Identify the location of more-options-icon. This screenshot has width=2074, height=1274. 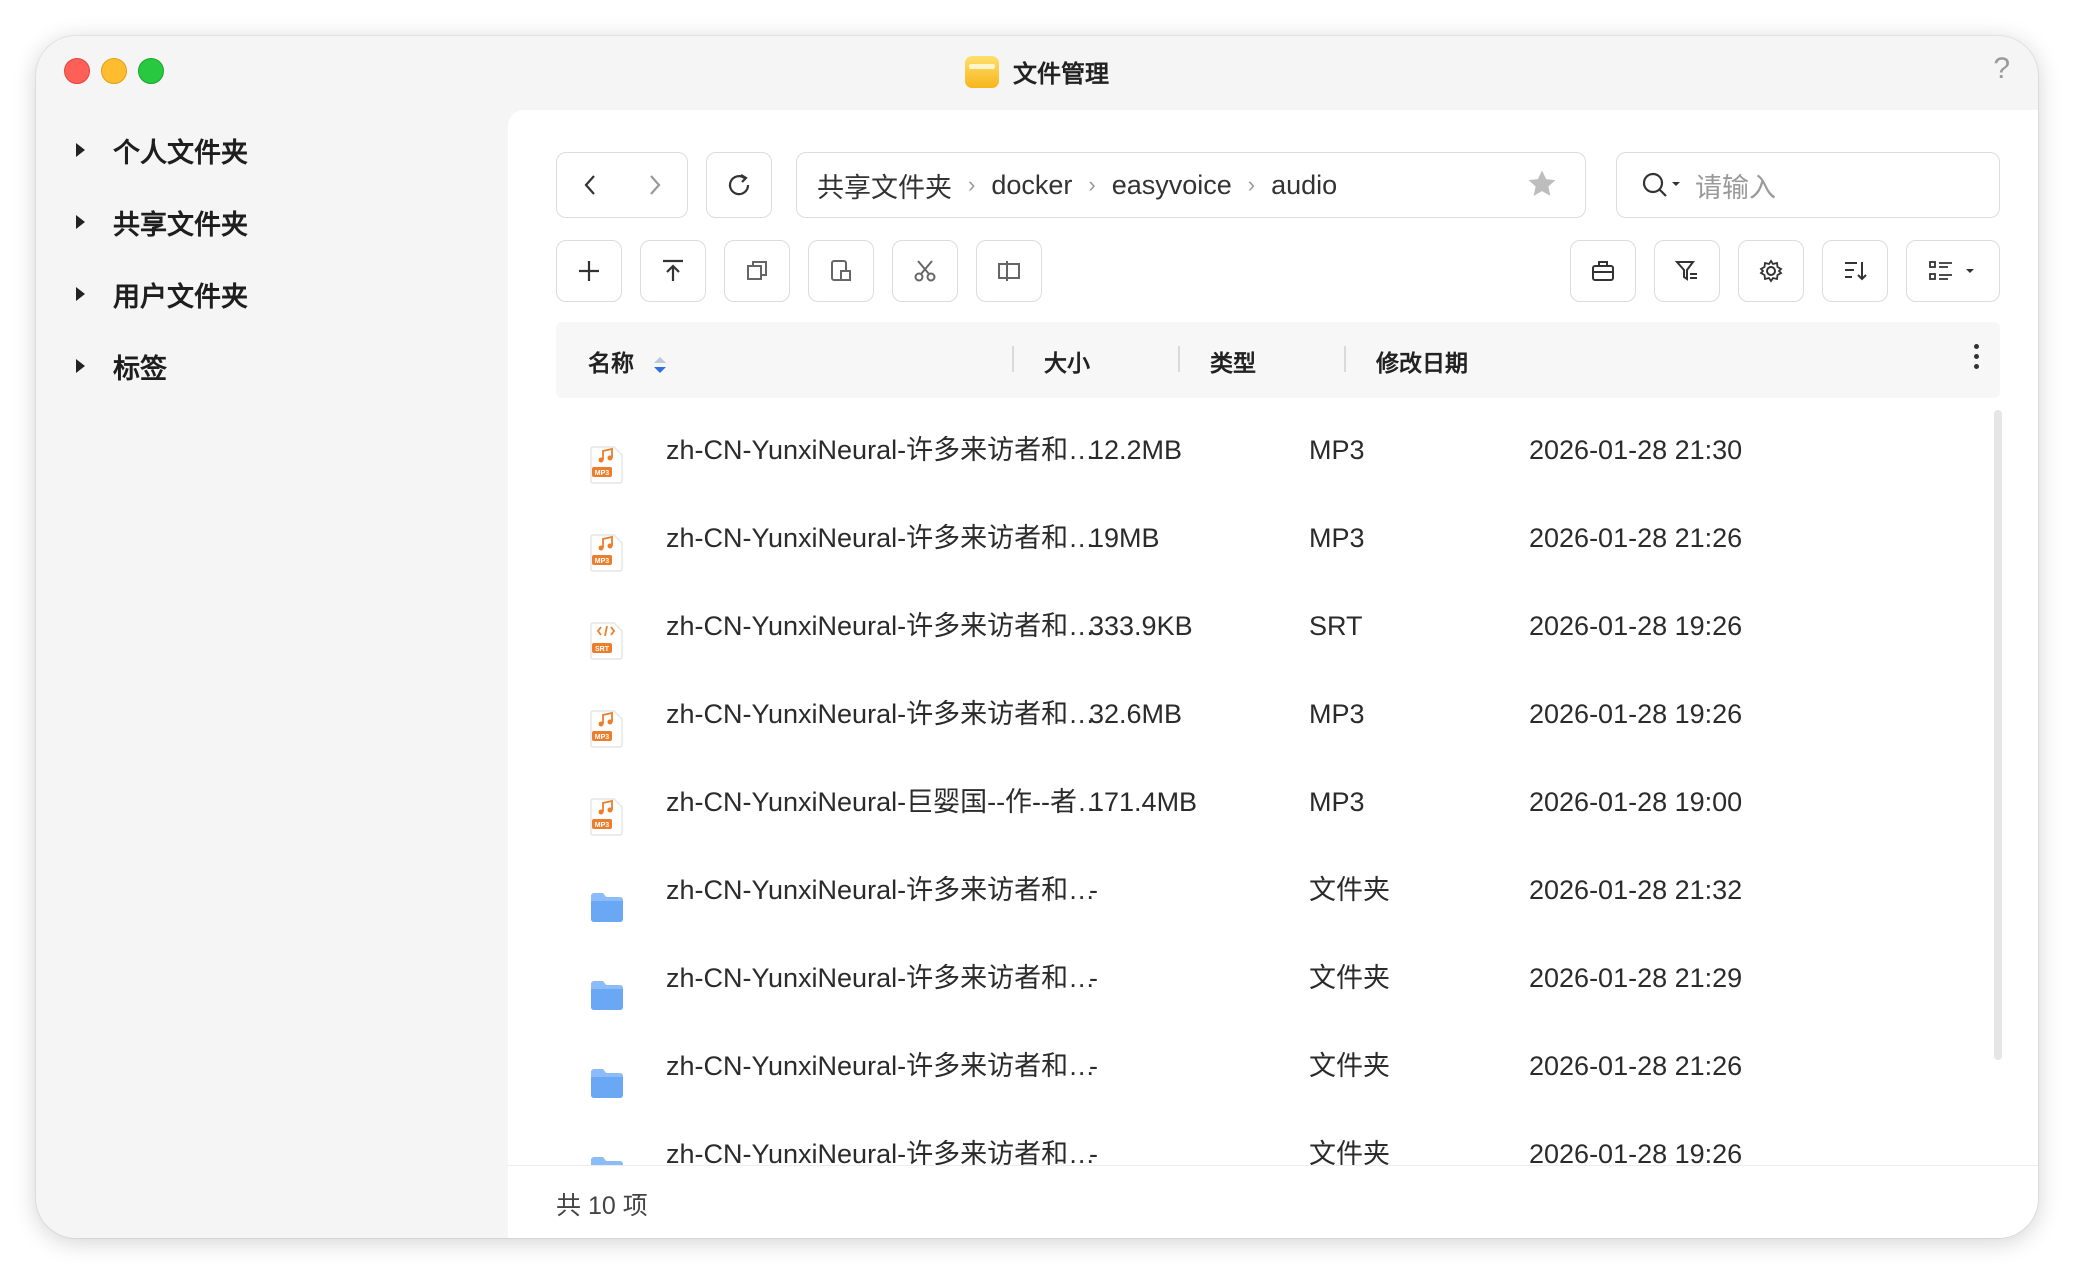
(1977, 359).